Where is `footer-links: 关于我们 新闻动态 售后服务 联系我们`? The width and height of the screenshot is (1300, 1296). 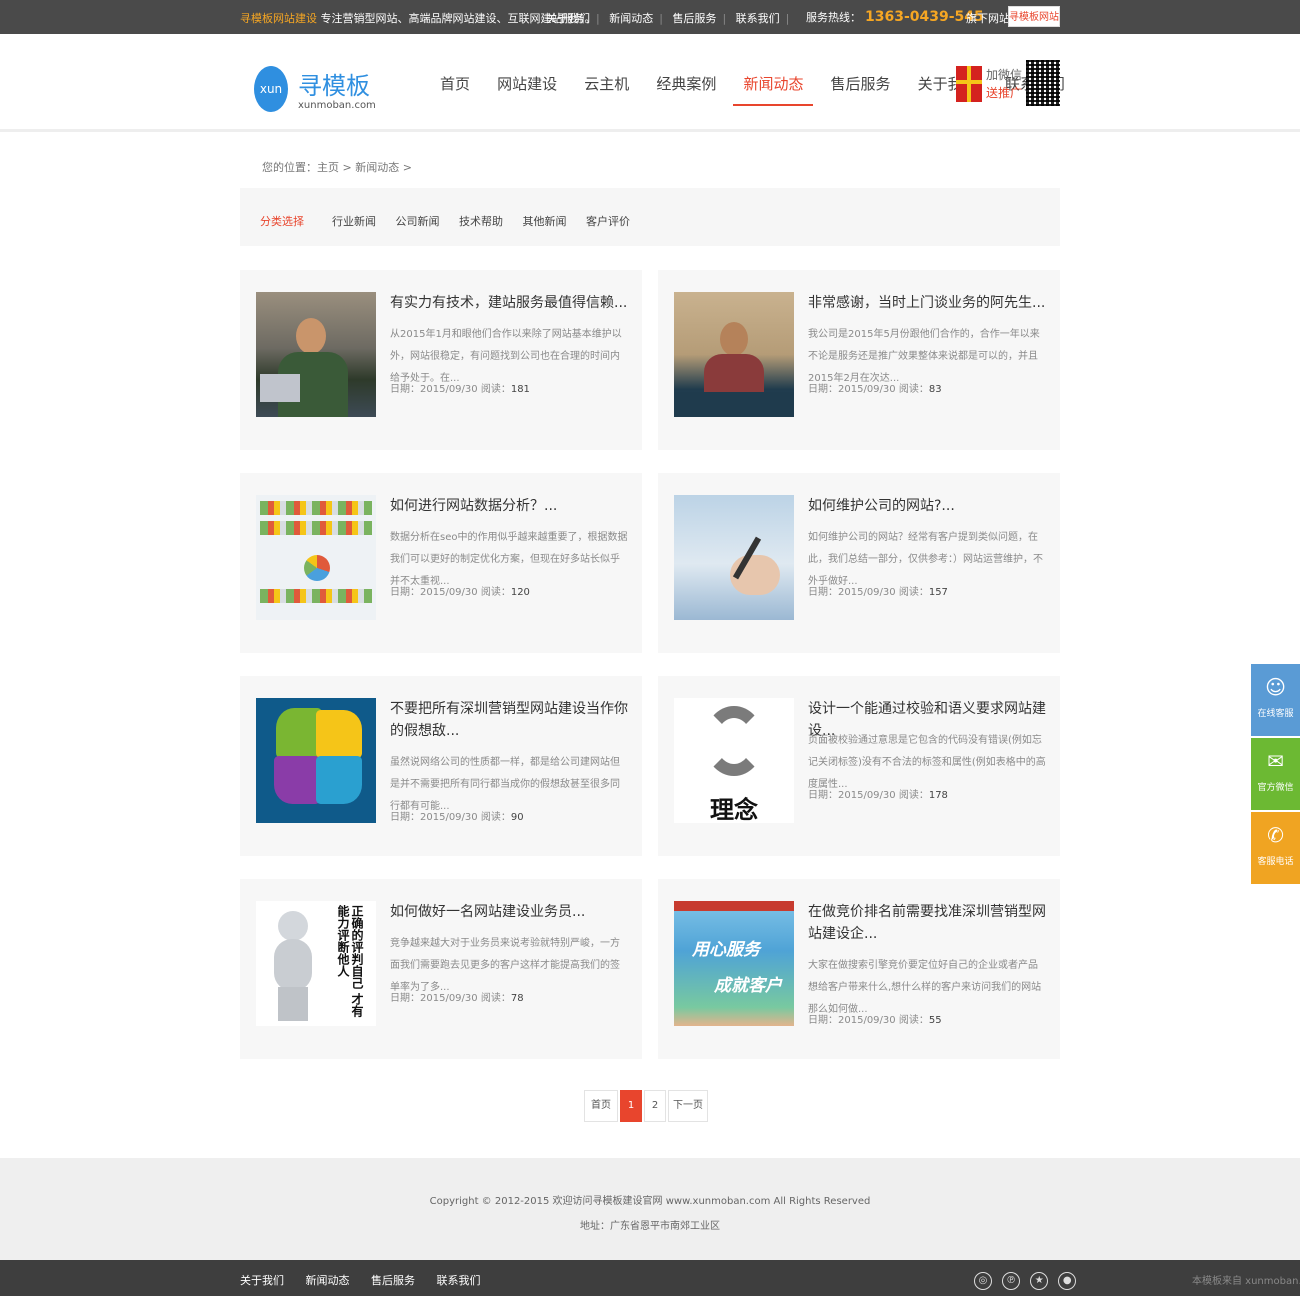
footer-links: 关于我们 新闻动态 售后服务 联系我们 is located at coordinates (369, 1280).